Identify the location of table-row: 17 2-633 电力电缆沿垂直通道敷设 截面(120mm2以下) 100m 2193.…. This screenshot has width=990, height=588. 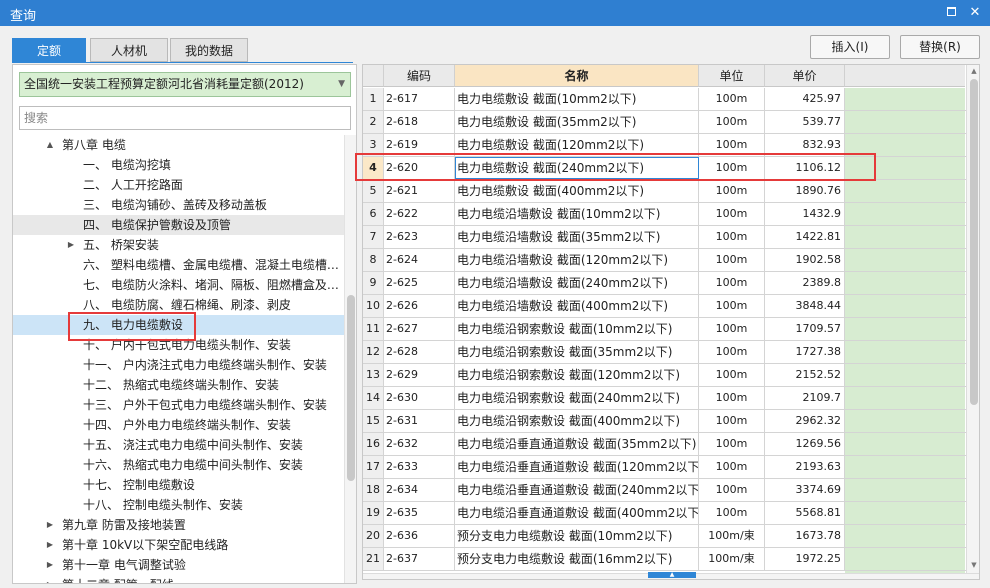
(665, 467).